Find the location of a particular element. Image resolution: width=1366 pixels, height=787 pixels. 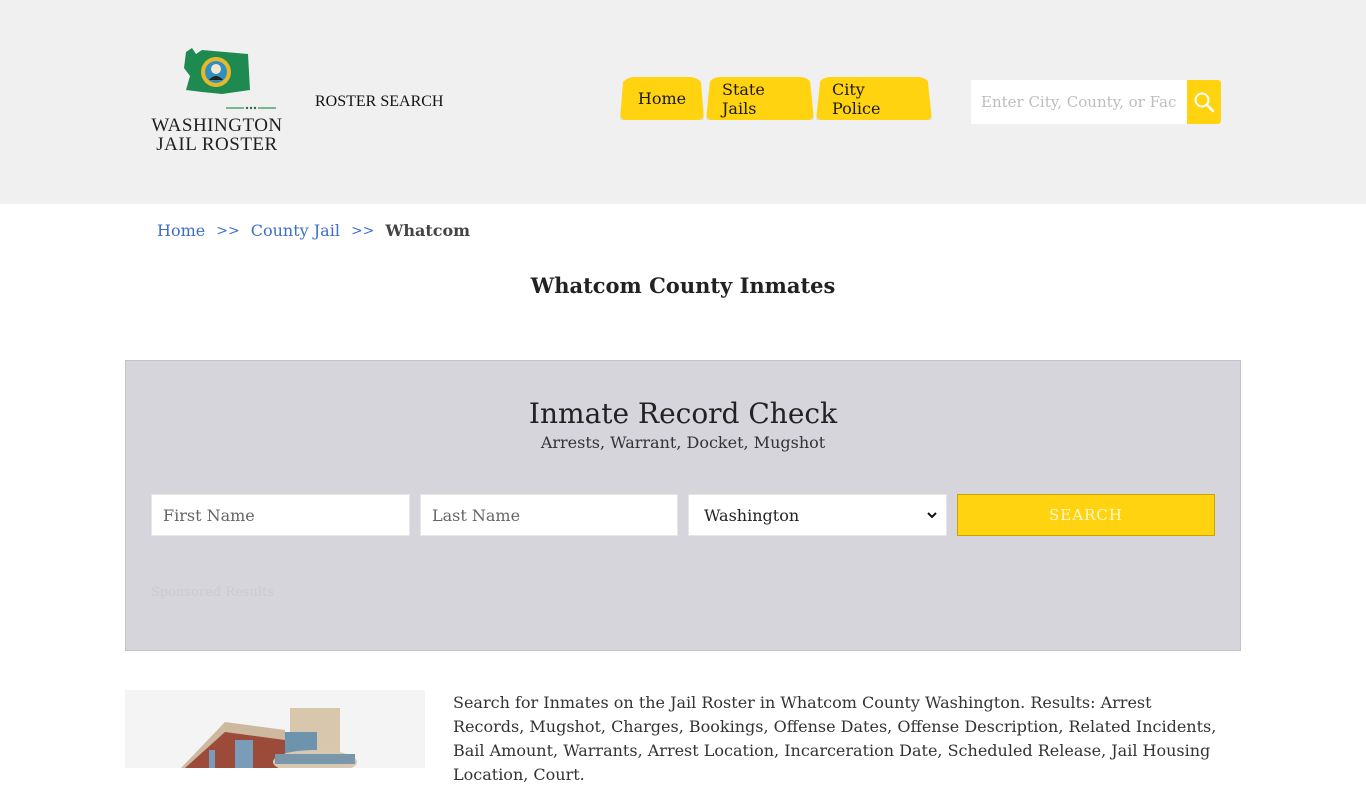

search-button: SEARCH is located at coordinates (1086, 515).